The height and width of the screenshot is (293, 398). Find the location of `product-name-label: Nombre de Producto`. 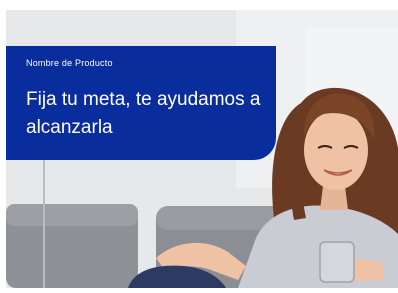

product-name-label: Nombre de Producto is located at coordinates (69, 63).